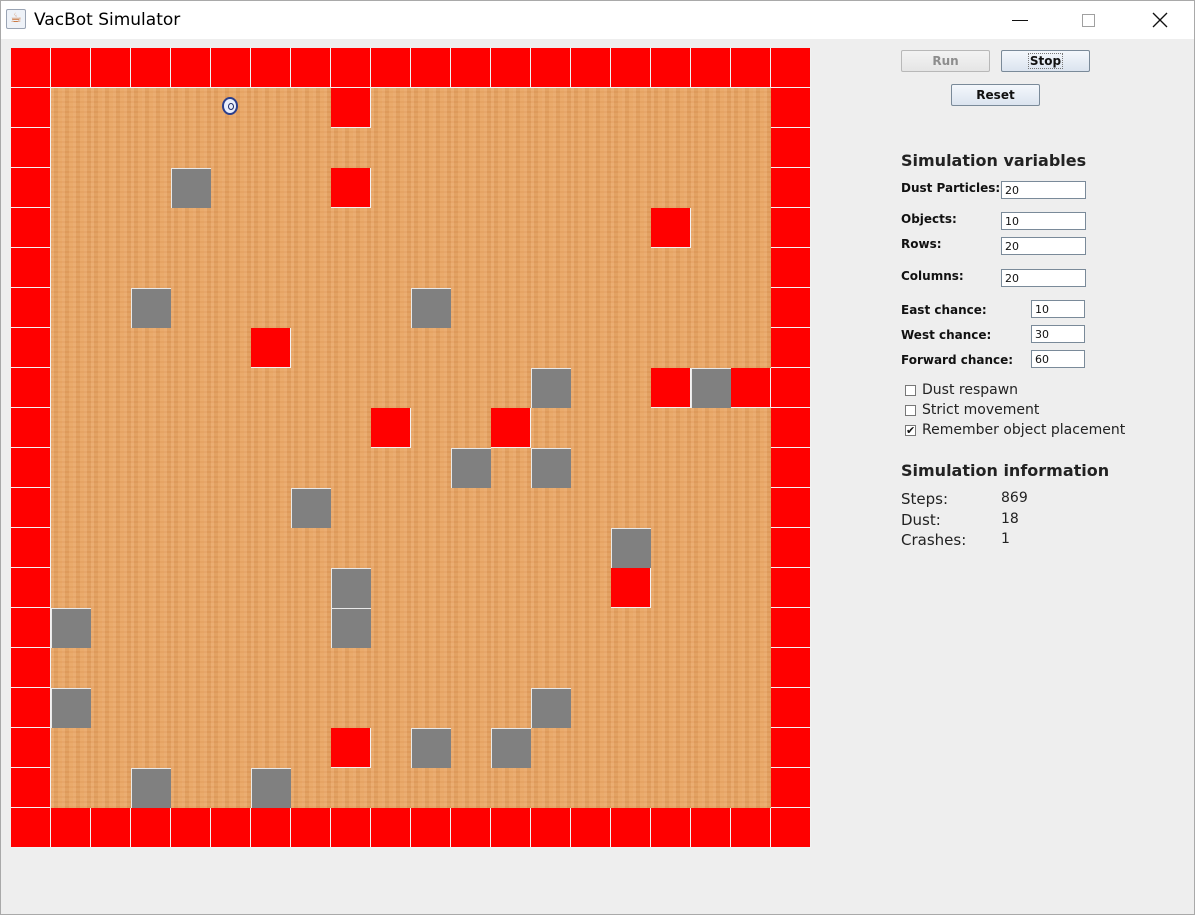  I want to click on remember-placement-checkbox: ✔ Remember object placement, so click(1015, 430).